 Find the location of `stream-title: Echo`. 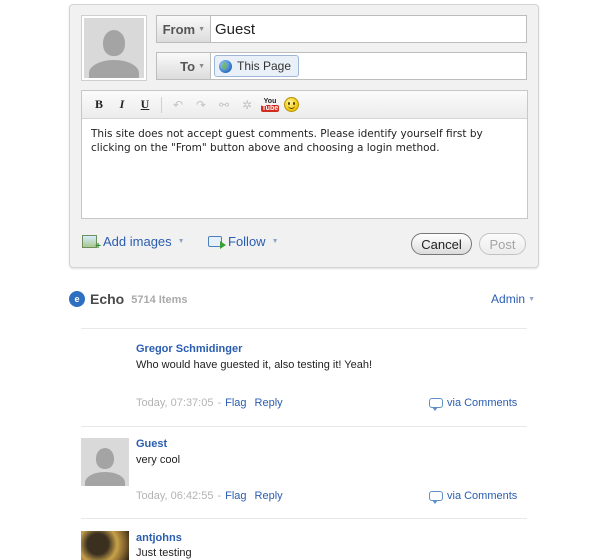

stream-title: Echo is located at coordinates (107, 299).